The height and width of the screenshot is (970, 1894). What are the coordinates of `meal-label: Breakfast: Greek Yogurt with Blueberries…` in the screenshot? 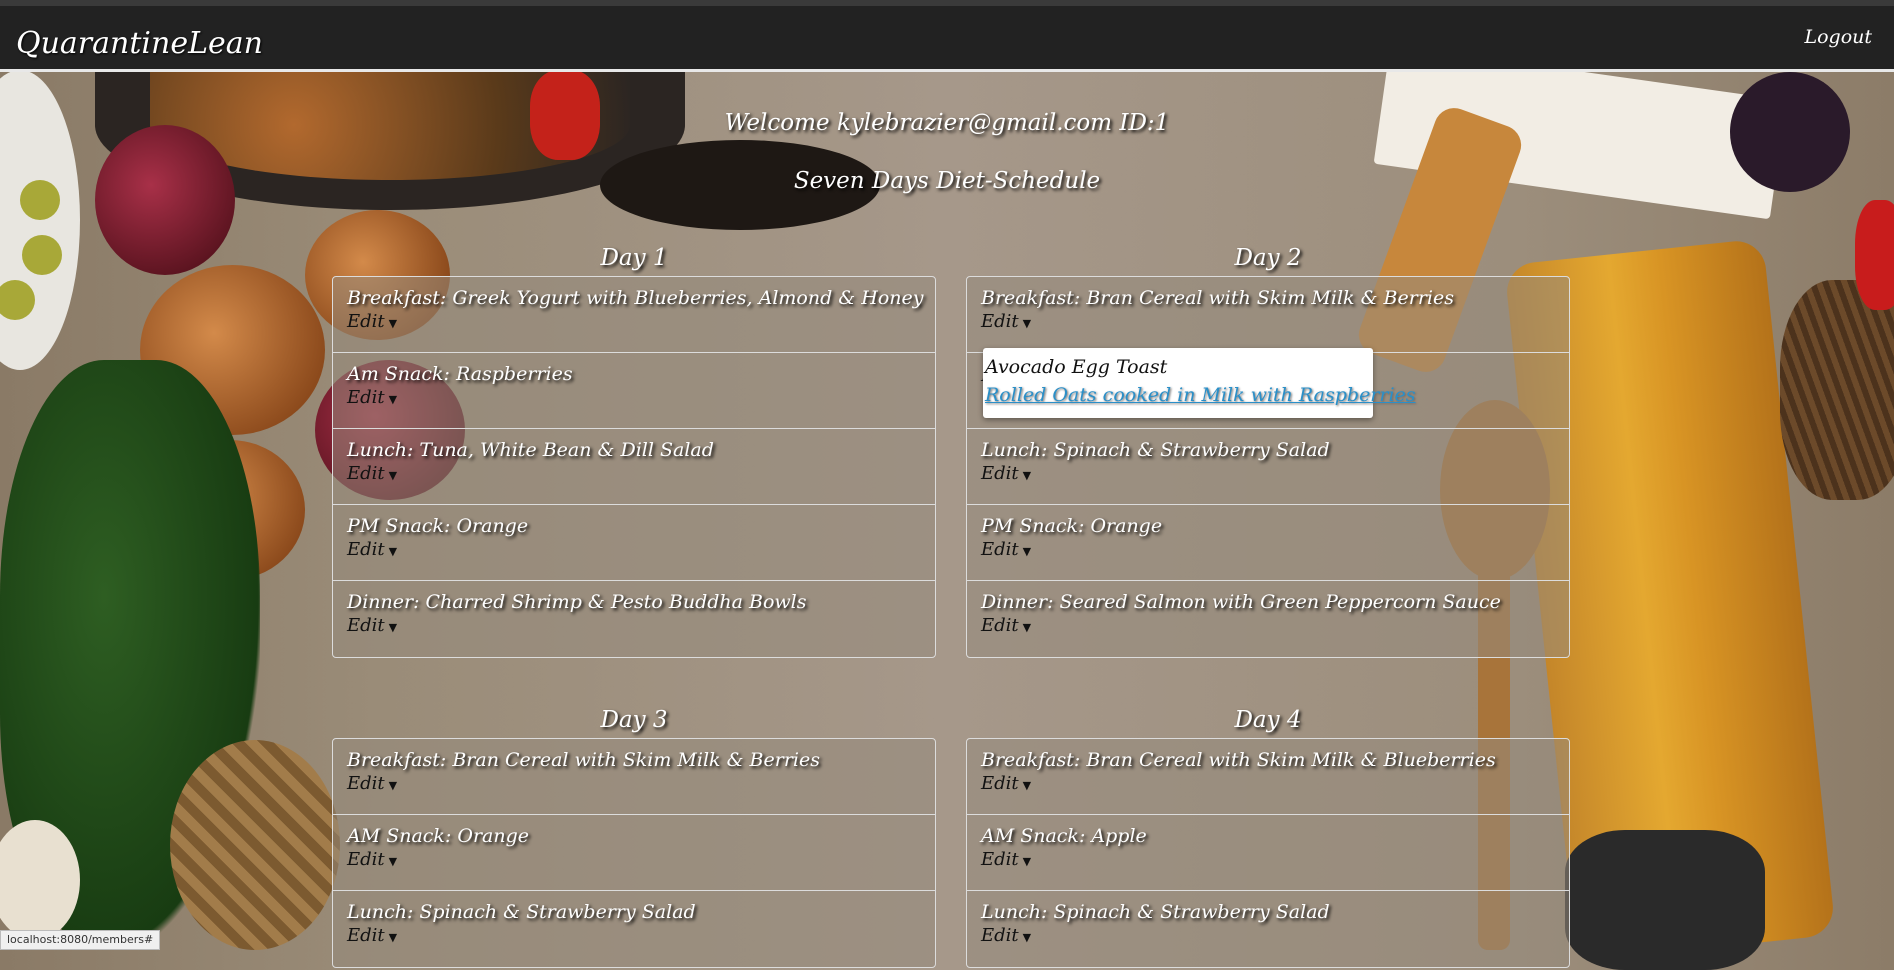 It's located at (635, 298).